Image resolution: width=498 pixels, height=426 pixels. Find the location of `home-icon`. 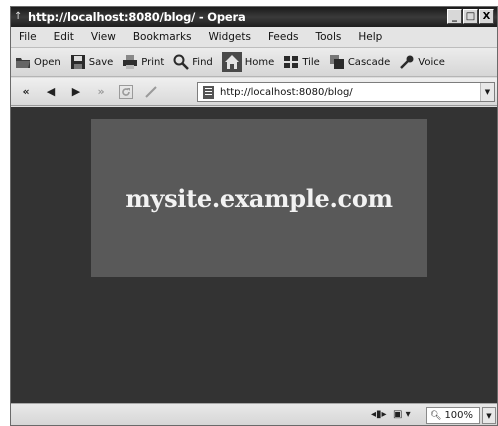

home-icon is located at coordinates (231, 62).